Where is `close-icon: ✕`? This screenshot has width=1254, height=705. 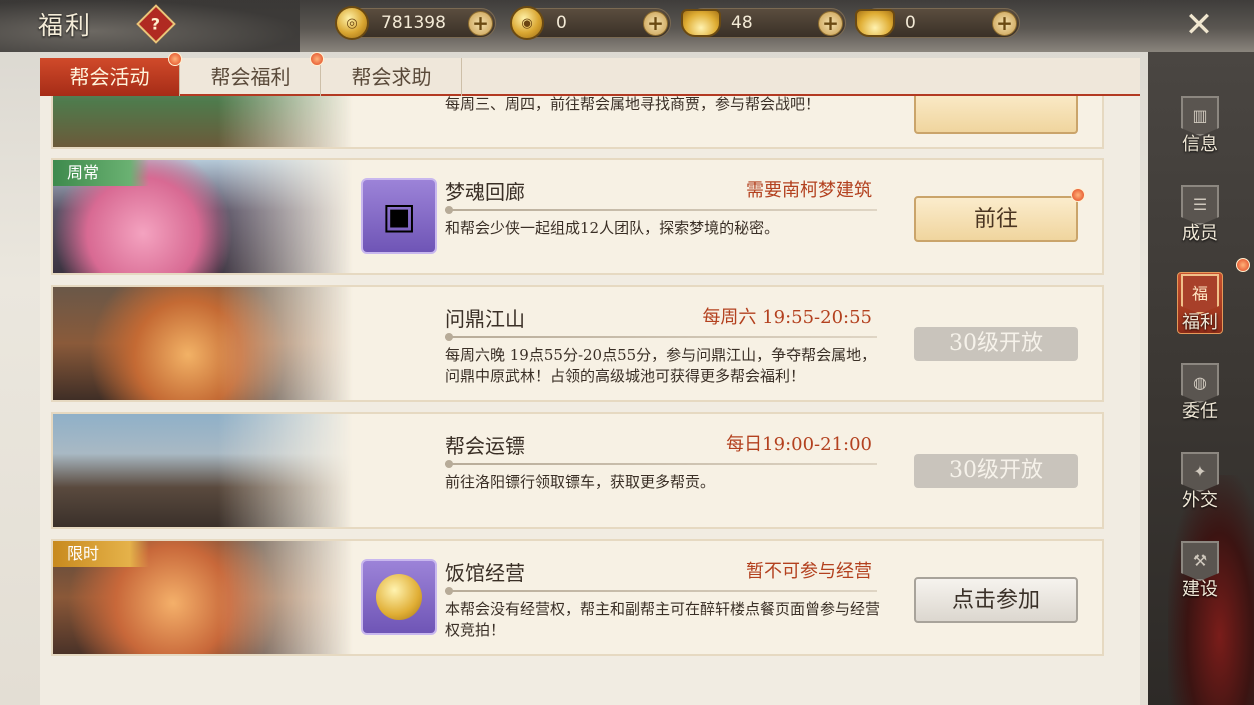
close-icon: ✕ is located at coordinates (1199, 25).